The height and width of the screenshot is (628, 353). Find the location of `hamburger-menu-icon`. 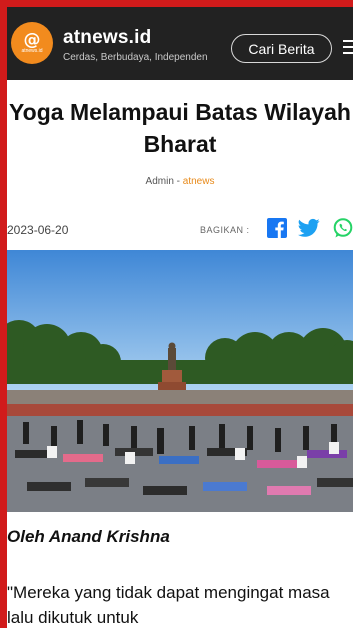

hamburger-menu-icon is located at coordinates (348, 48).